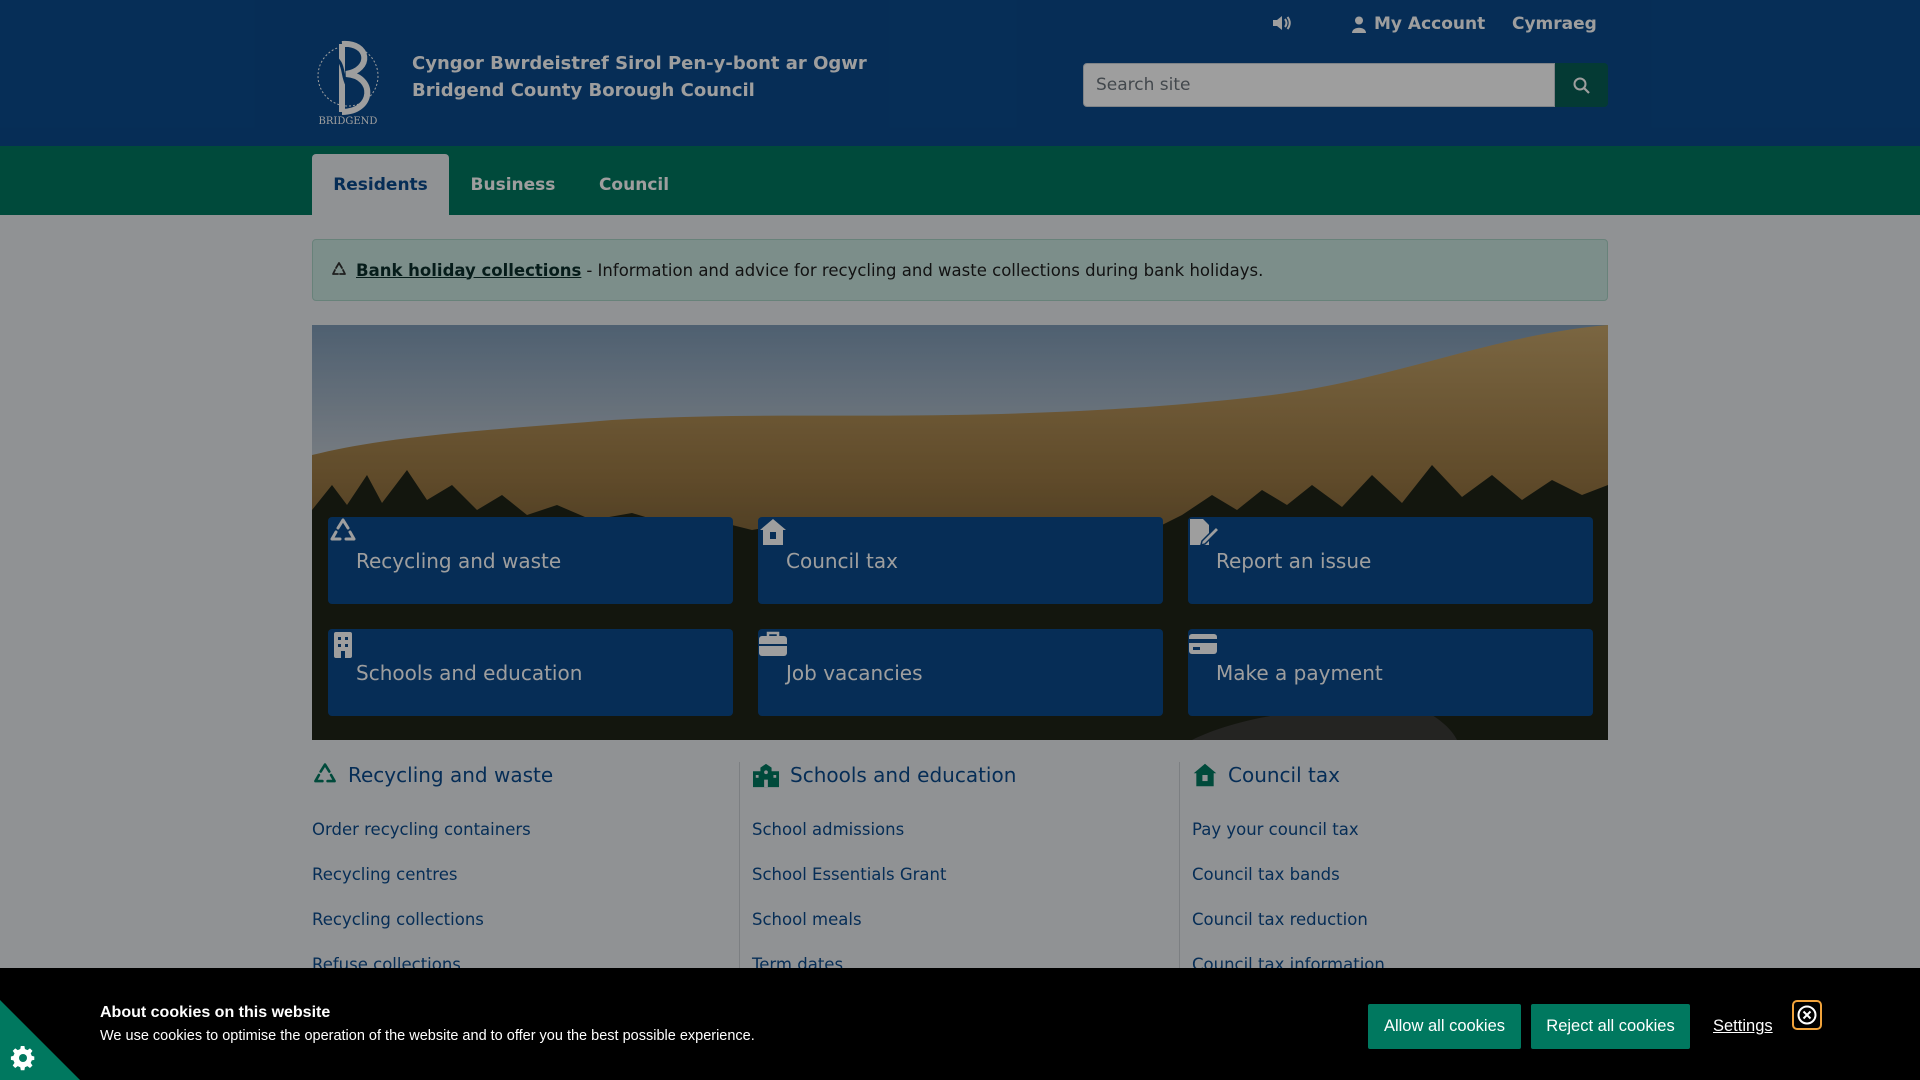  What do you see at coordinates (1610, 1026) in the screenshot?
I see `reject-all-cookies-button: Reject all cookies` at bounding box center [1610, 1026].